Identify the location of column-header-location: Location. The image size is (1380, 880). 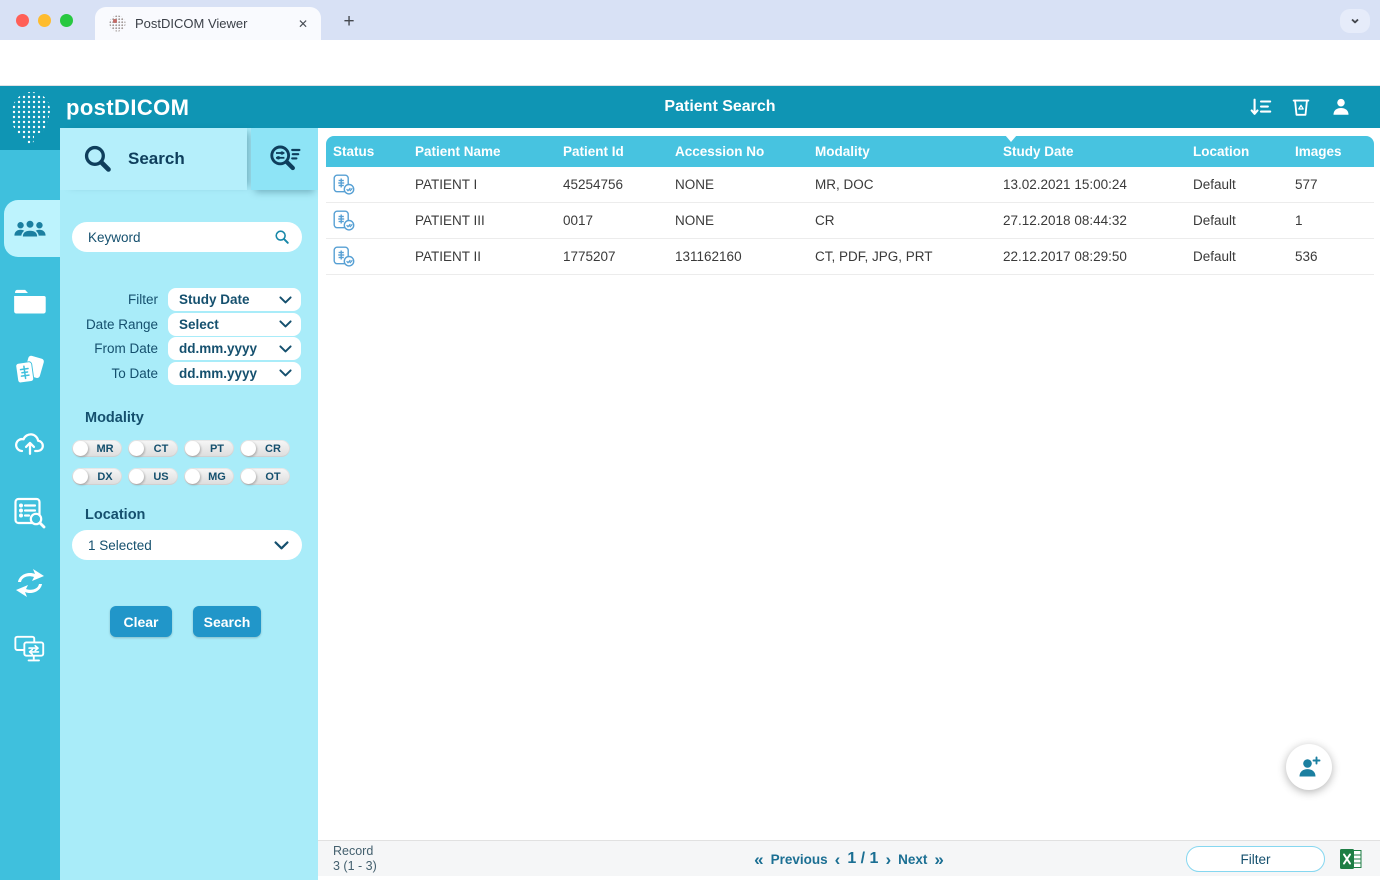
(1237, 151).